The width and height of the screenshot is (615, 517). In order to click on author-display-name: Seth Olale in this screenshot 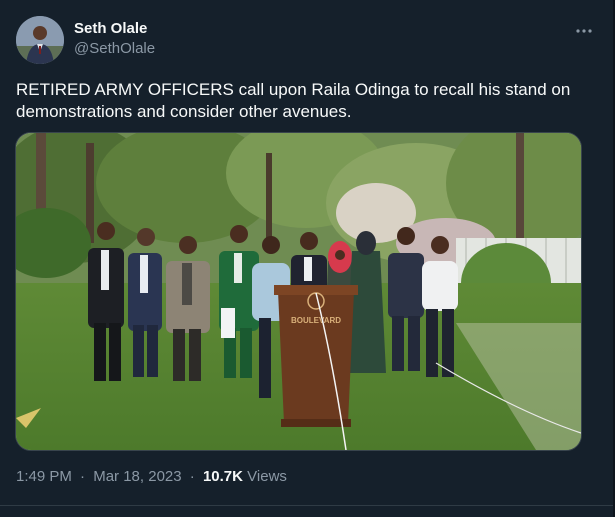, I will do `click(114, 29)`.